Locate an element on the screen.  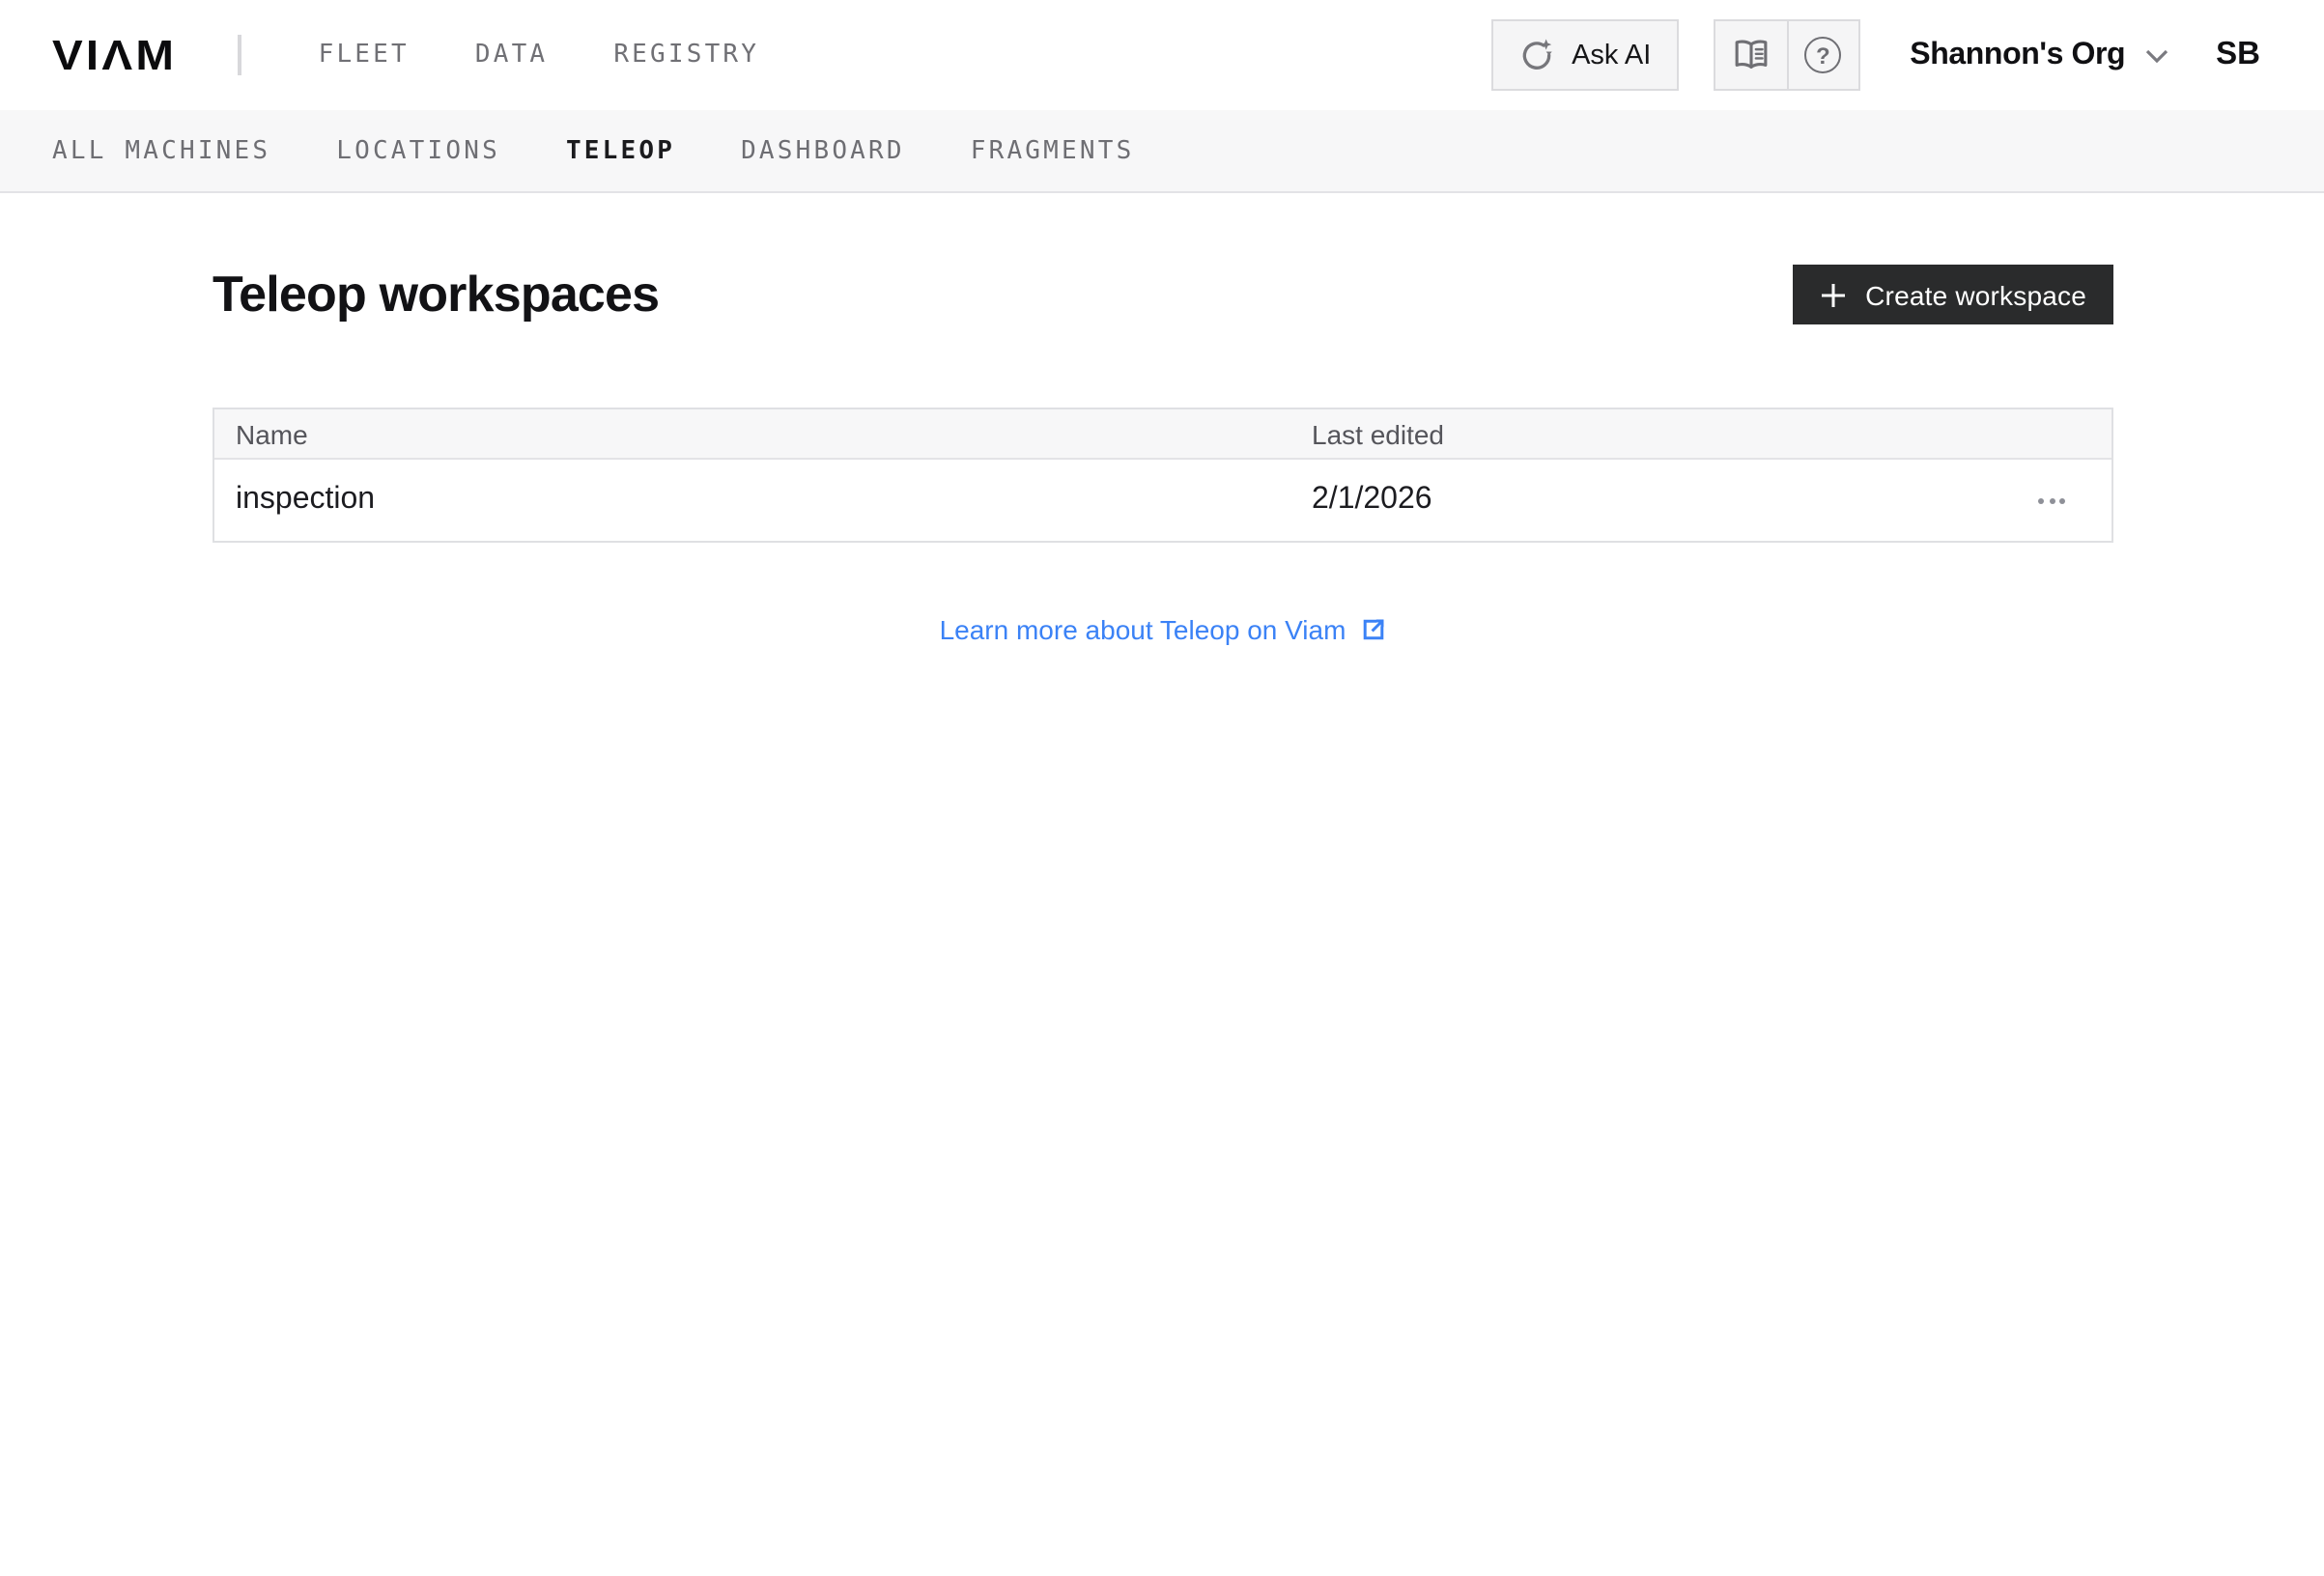
create-workspace-label: Create workspace is located at coordinates (1975, 294).